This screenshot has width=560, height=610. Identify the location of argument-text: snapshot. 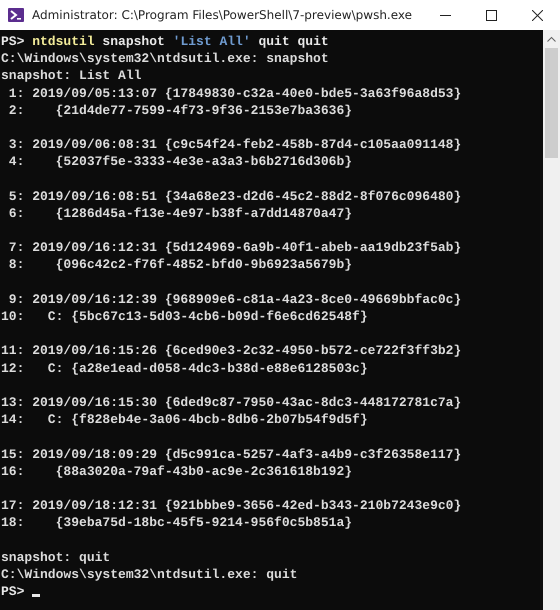
(133, 41).